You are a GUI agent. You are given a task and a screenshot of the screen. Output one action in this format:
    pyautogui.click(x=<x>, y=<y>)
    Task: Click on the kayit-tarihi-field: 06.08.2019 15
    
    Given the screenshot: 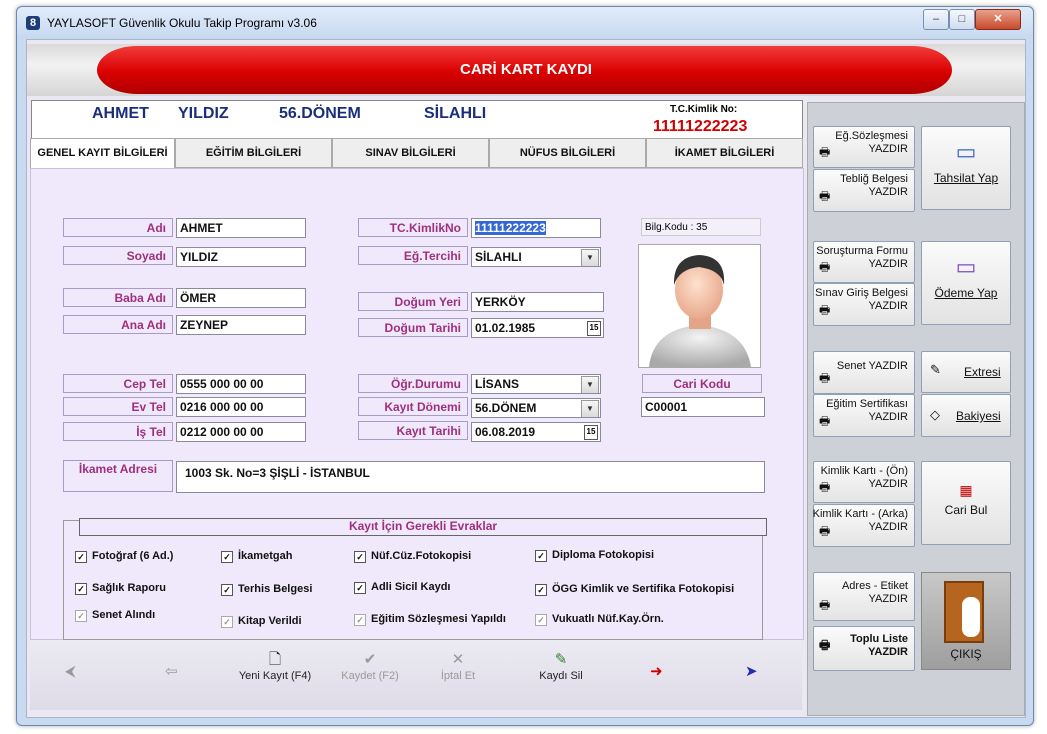 What is the action you would take?
    pyautogui.click(x=536, y=432)
    